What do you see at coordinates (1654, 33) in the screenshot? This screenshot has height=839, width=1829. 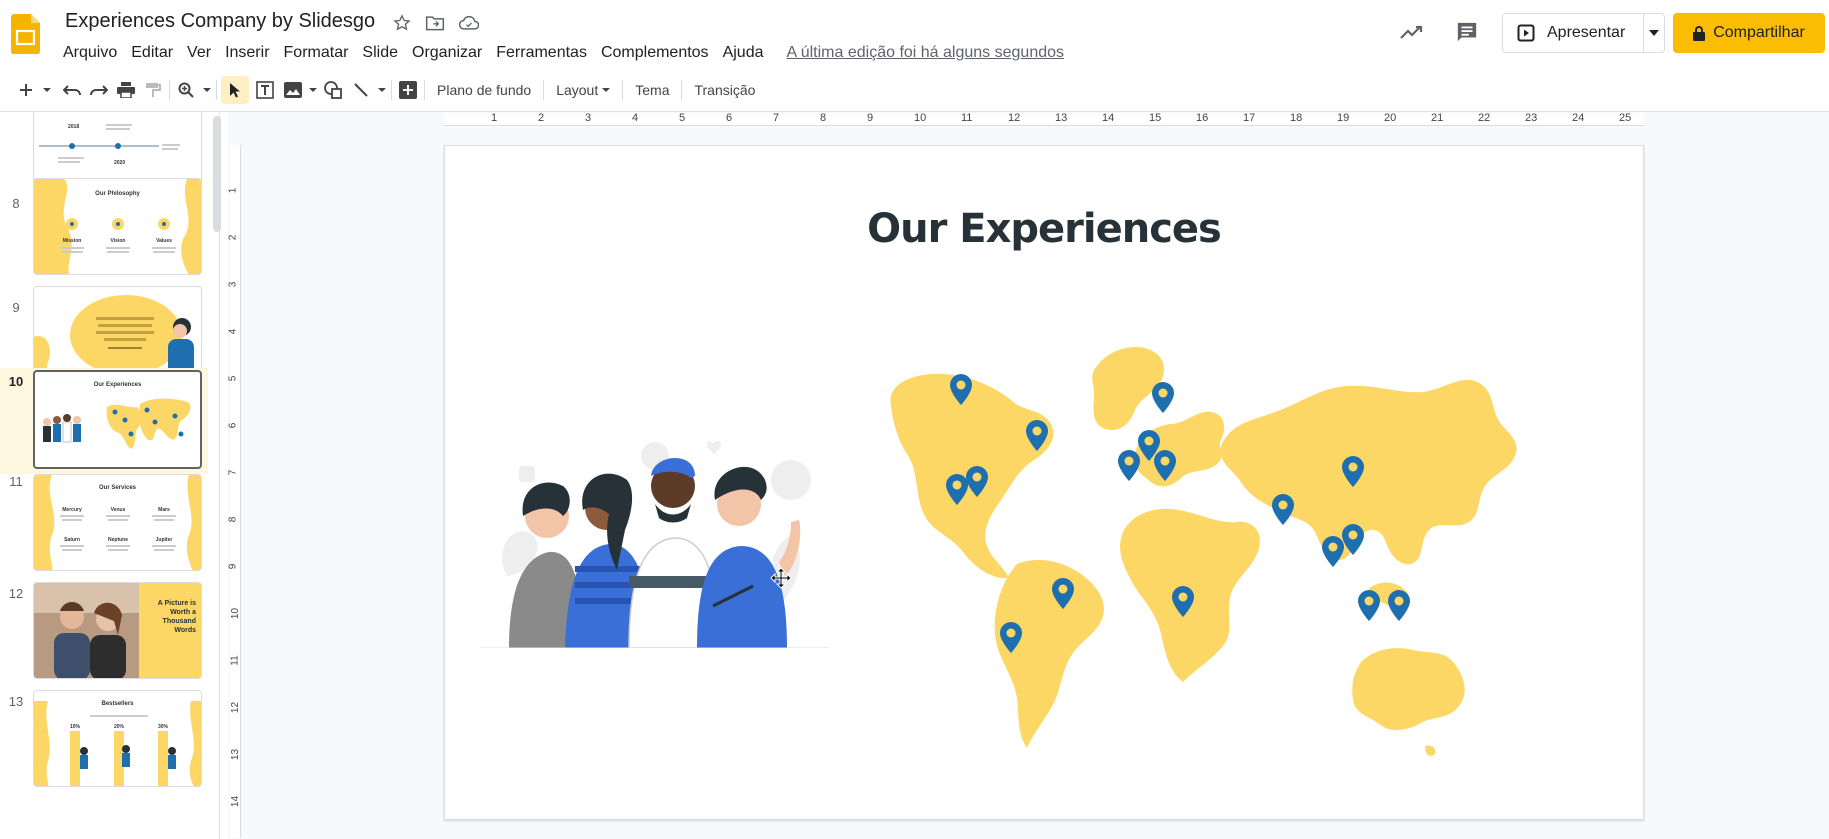 I see `present-options-dropdown` at bounding box center [1654, 33].